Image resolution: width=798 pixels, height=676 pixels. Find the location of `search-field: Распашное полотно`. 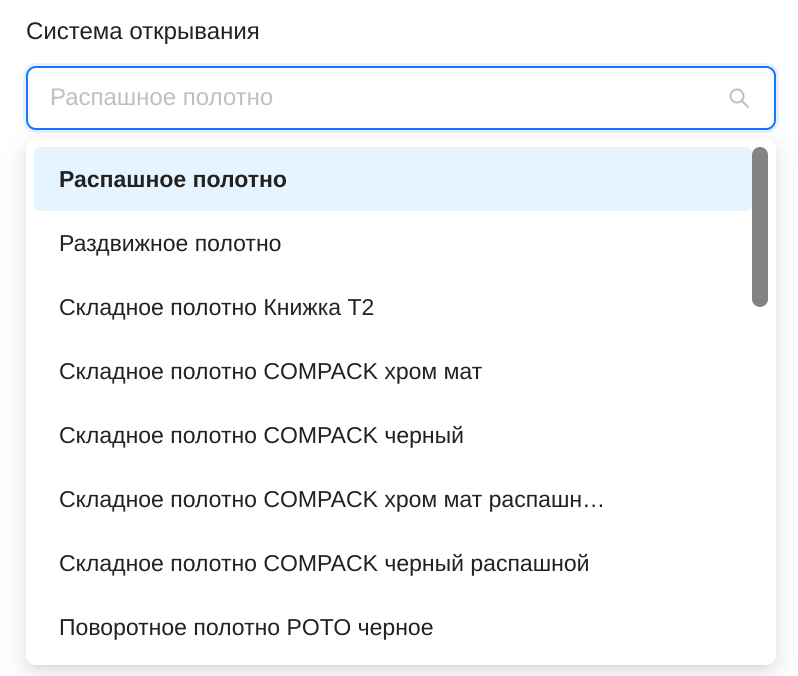

search-field: Распашное полотно is located at coordinates (401, 98).